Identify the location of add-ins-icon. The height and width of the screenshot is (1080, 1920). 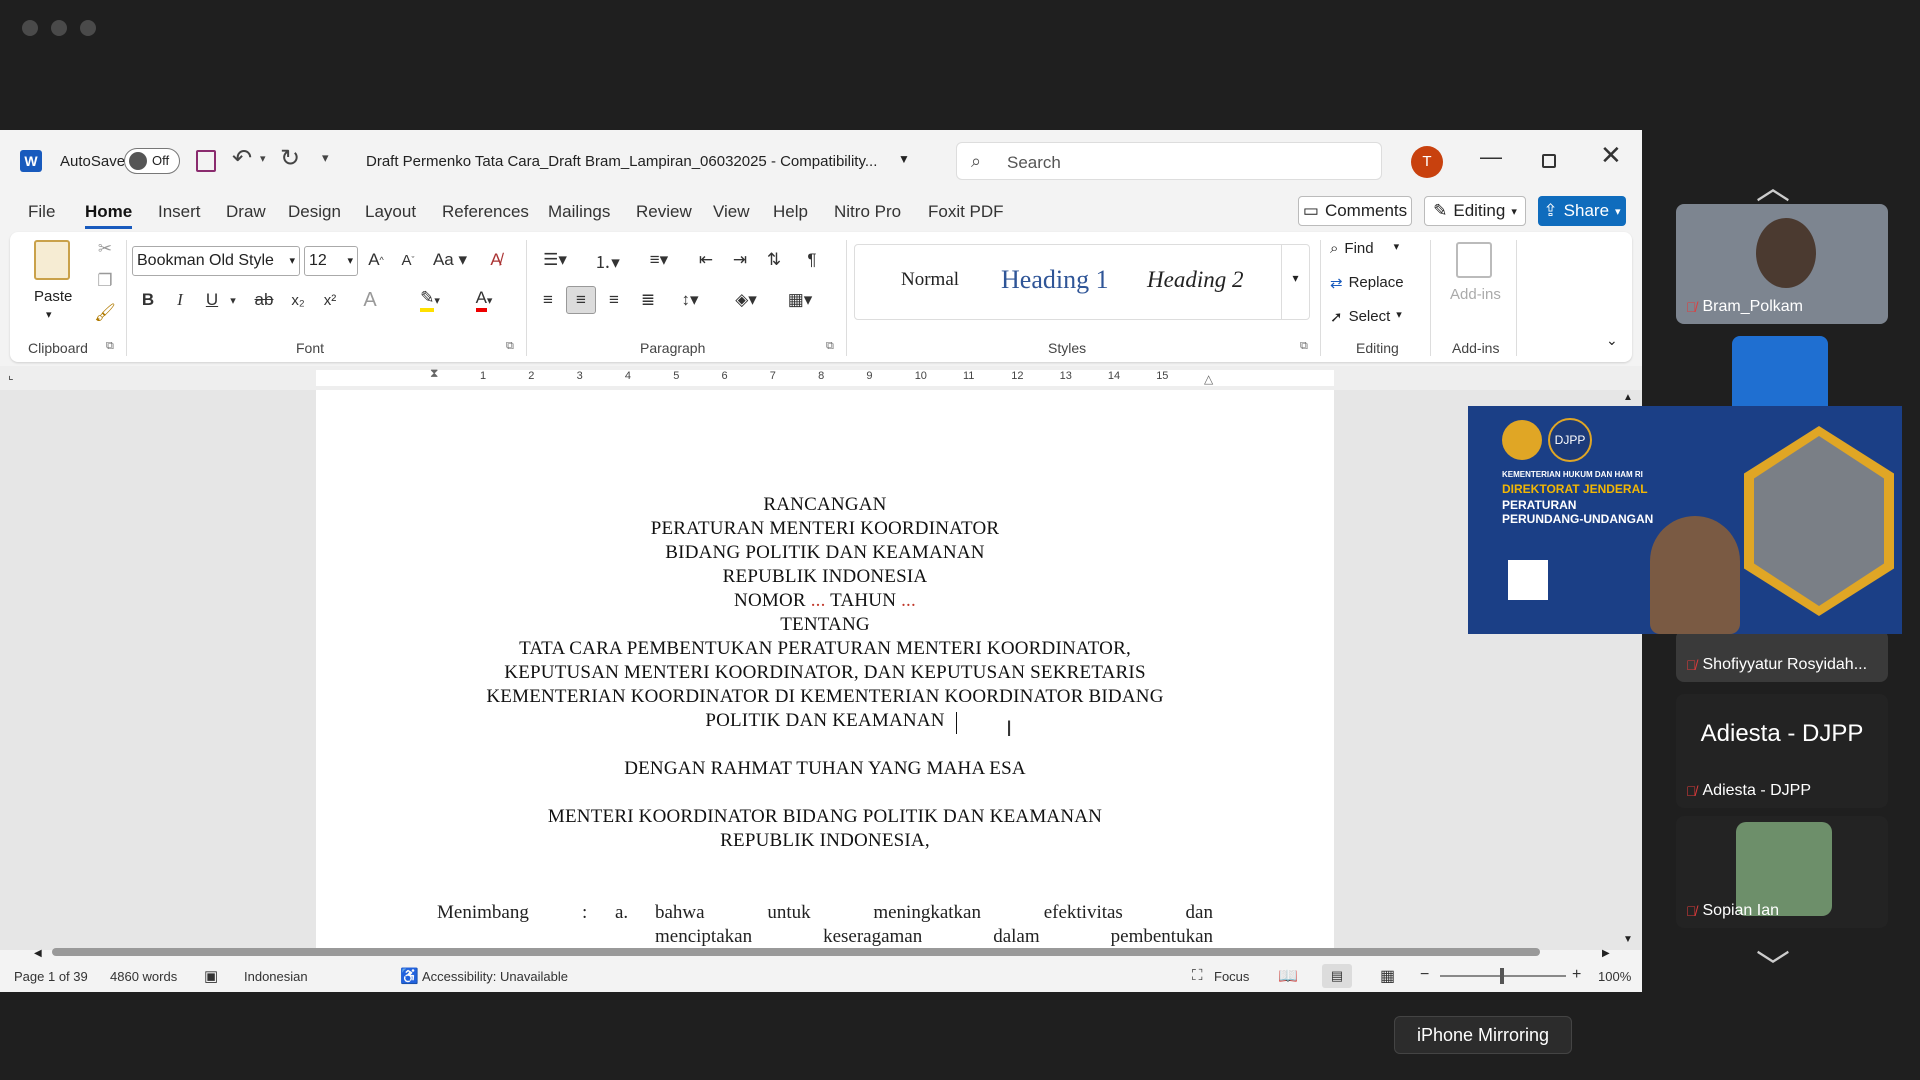
(1474, 260).